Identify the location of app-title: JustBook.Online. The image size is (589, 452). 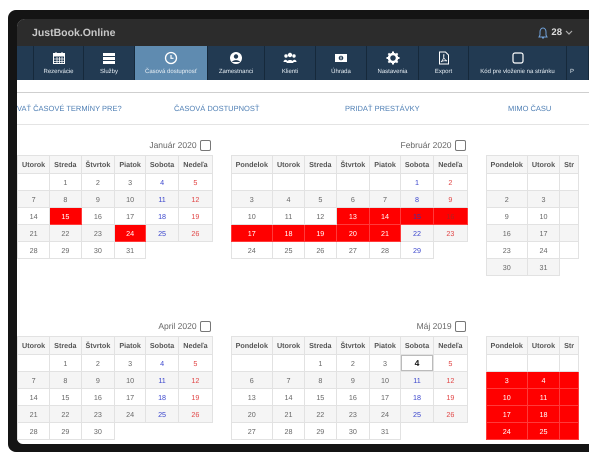
(74, 32).